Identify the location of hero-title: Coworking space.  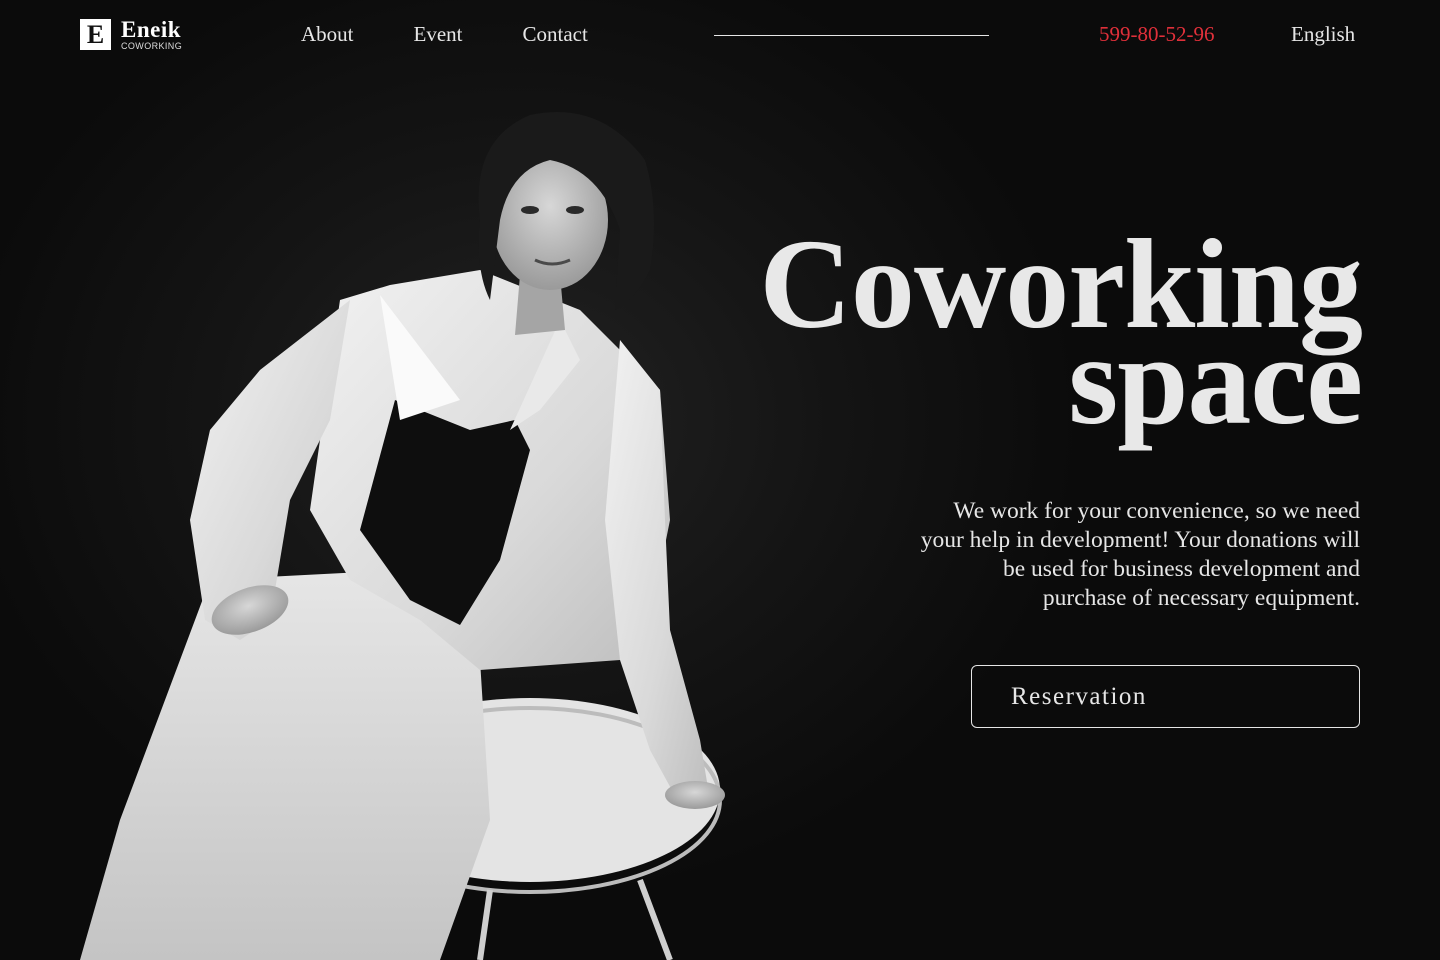
(1042, 332).